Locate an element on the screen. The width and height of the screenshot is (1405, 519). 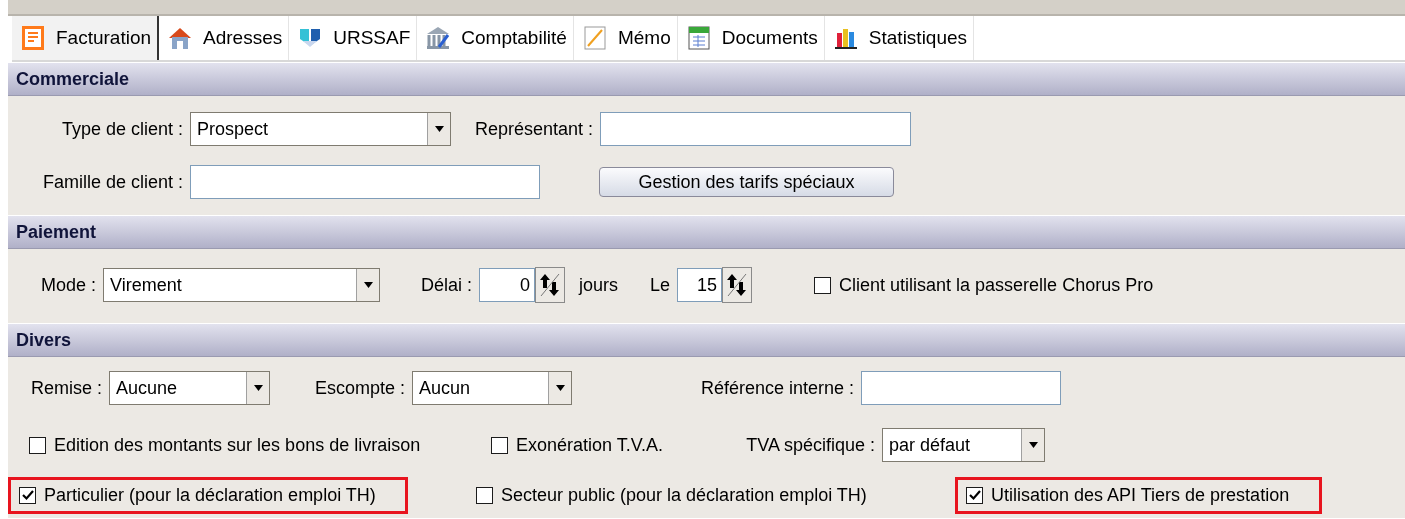
tab: Facturation is located at coordinates (86, 38).